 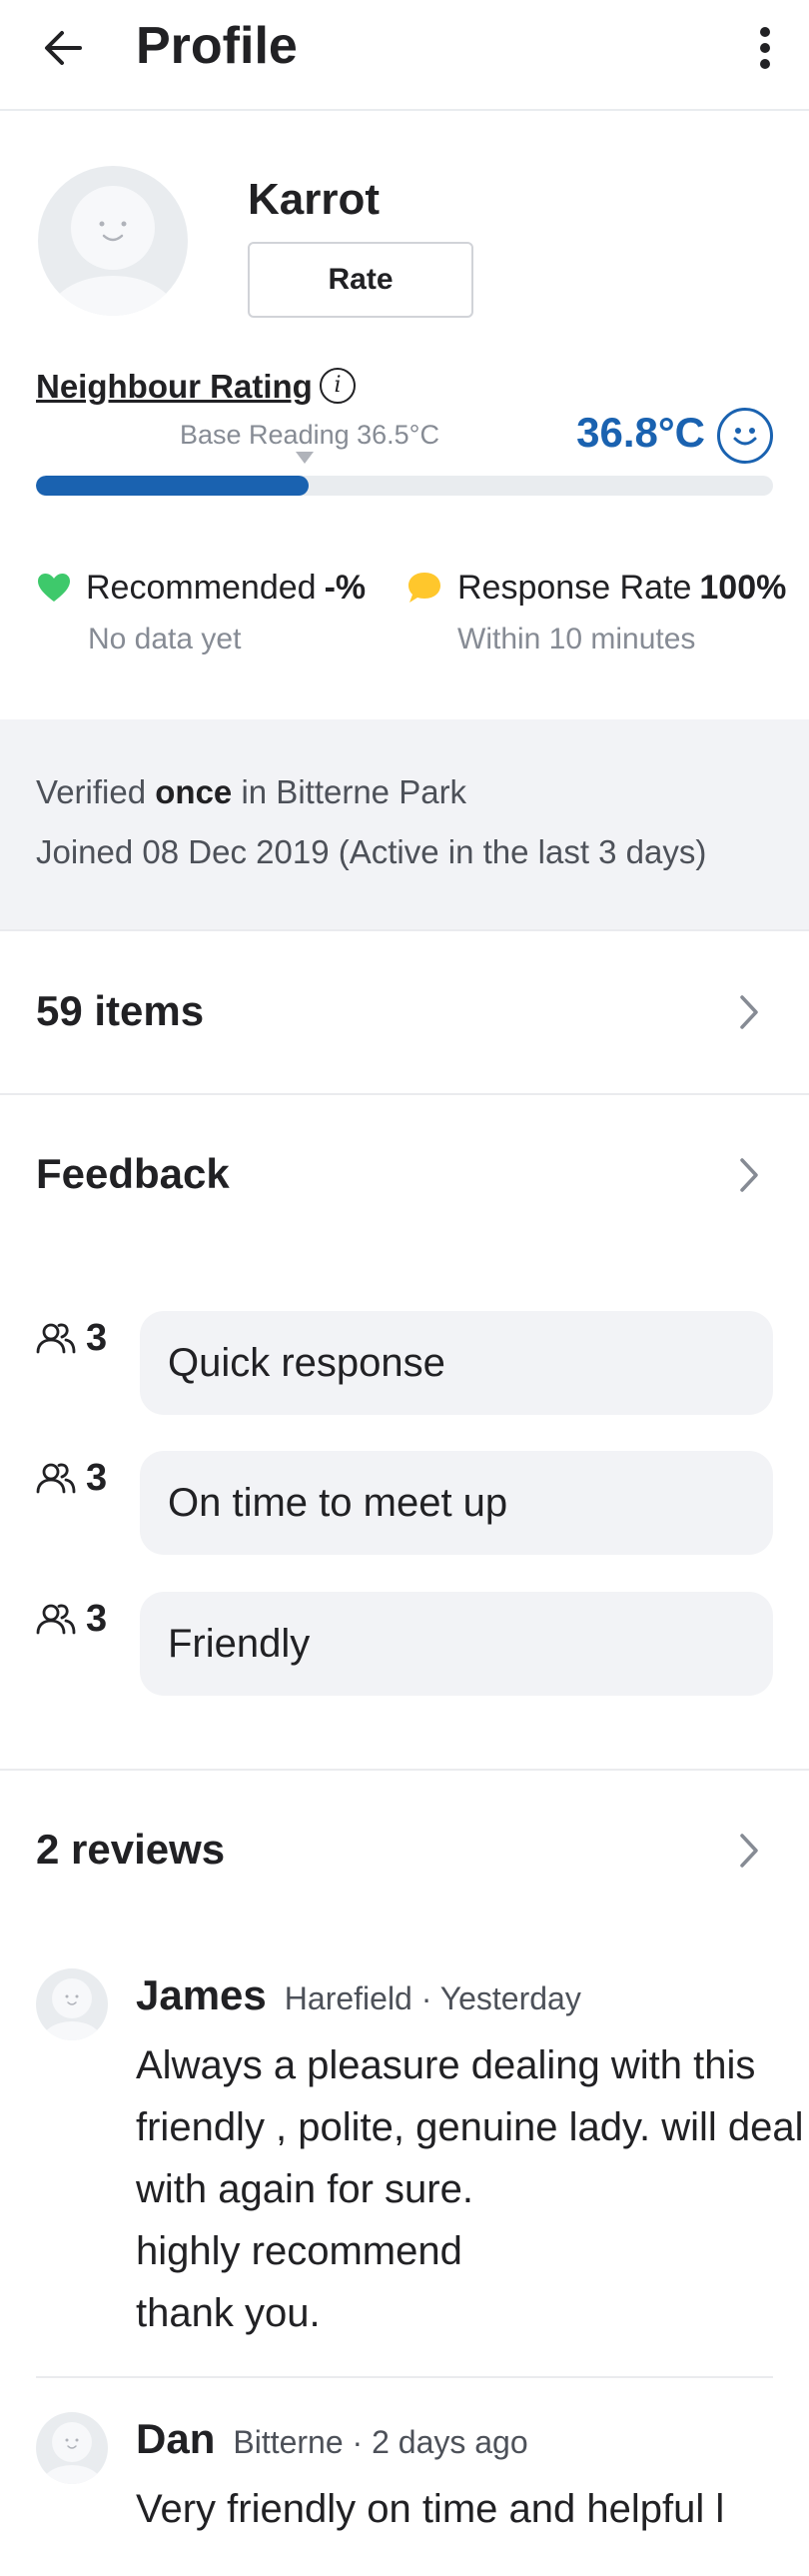 I want to click on response-rate-stat: Response Rate 100% Within 10 minutes, so click(x=596, y=612).